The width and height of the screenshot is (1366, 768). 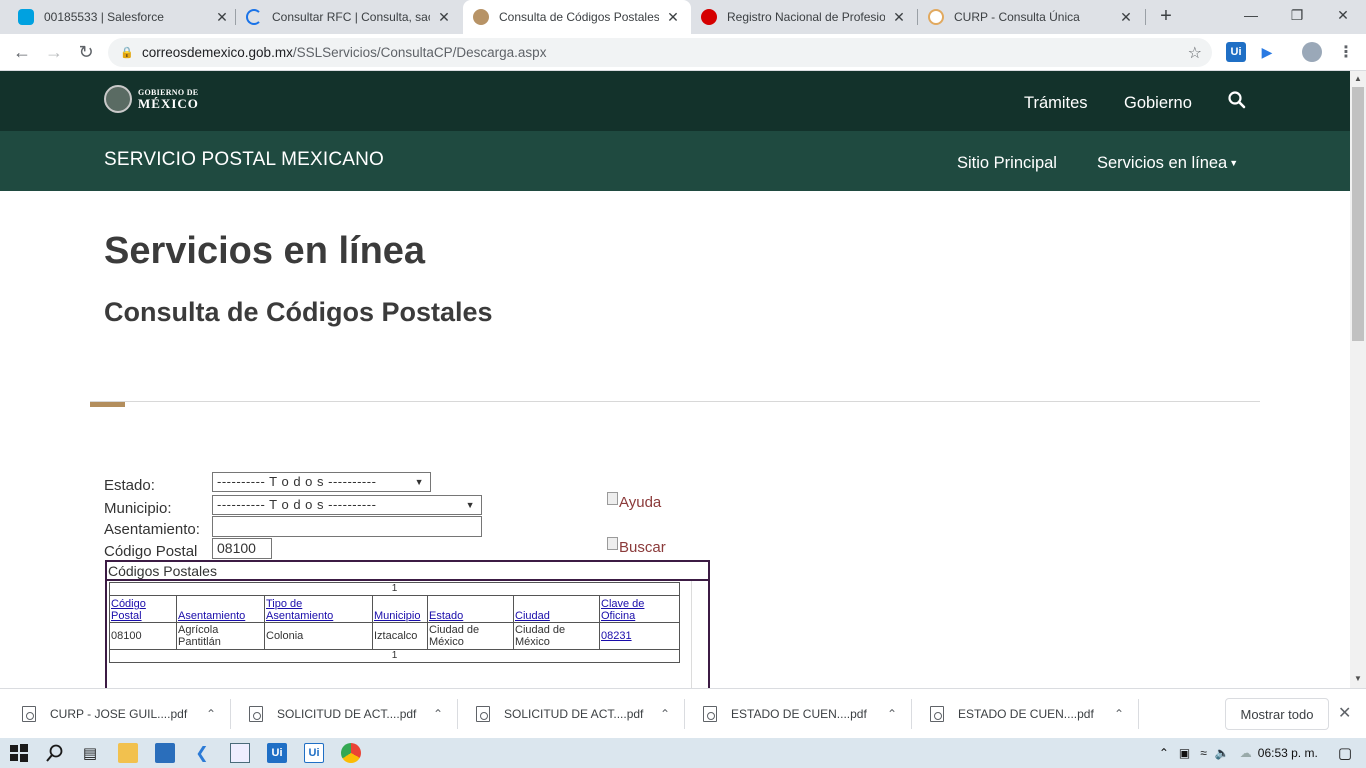 I want to click on windows-start-icon, so click(x=19, y=753).